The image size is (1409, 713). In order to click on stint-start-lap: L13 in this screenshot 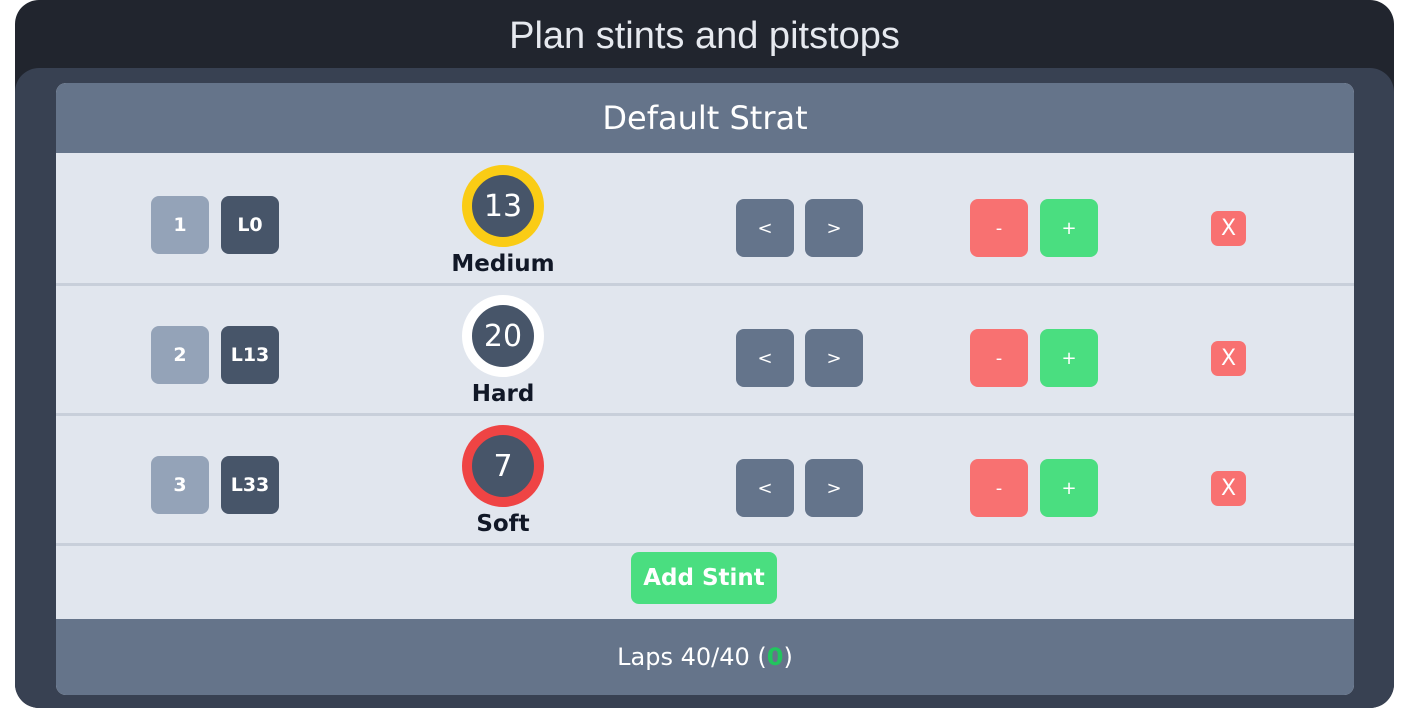, I will do `click(250, 355)`.